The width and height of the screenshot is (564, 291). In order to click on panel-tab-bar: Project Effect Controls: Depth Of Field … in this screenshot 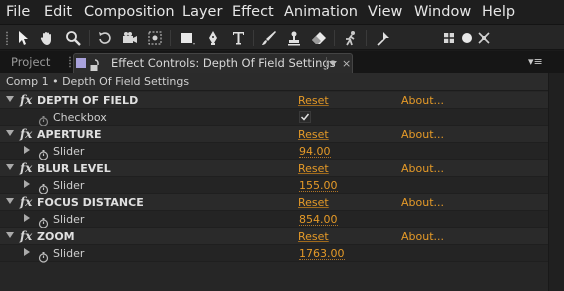, I will do `click(282, 62)`.